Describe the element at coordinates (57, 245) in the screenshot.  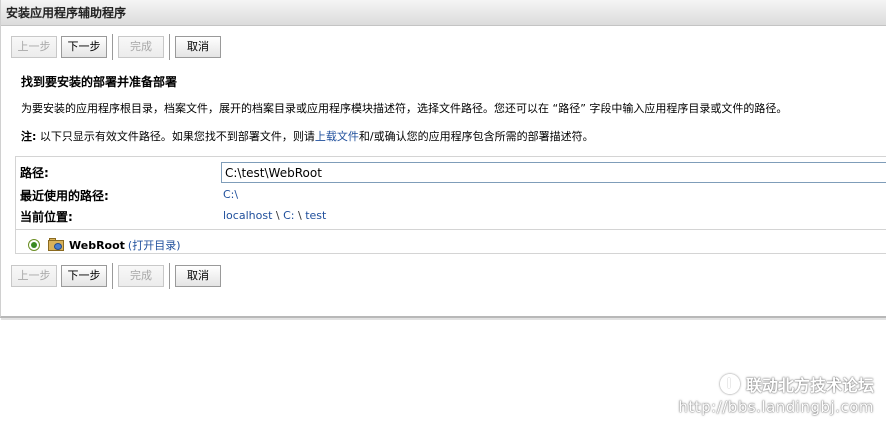
I see `web-folder-icon` at that location.